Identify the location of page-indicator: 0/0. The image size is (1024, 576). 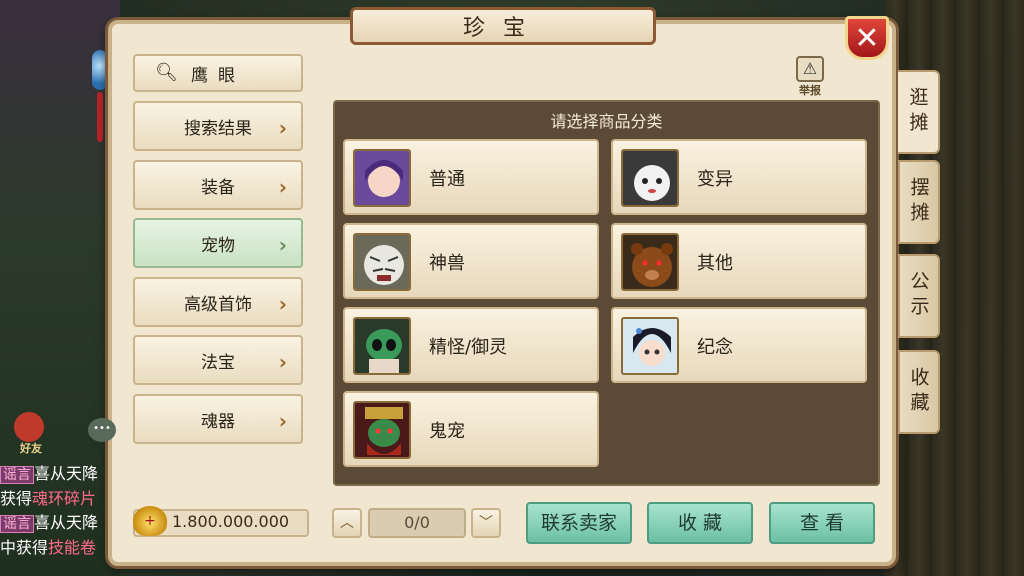
(417, 523).